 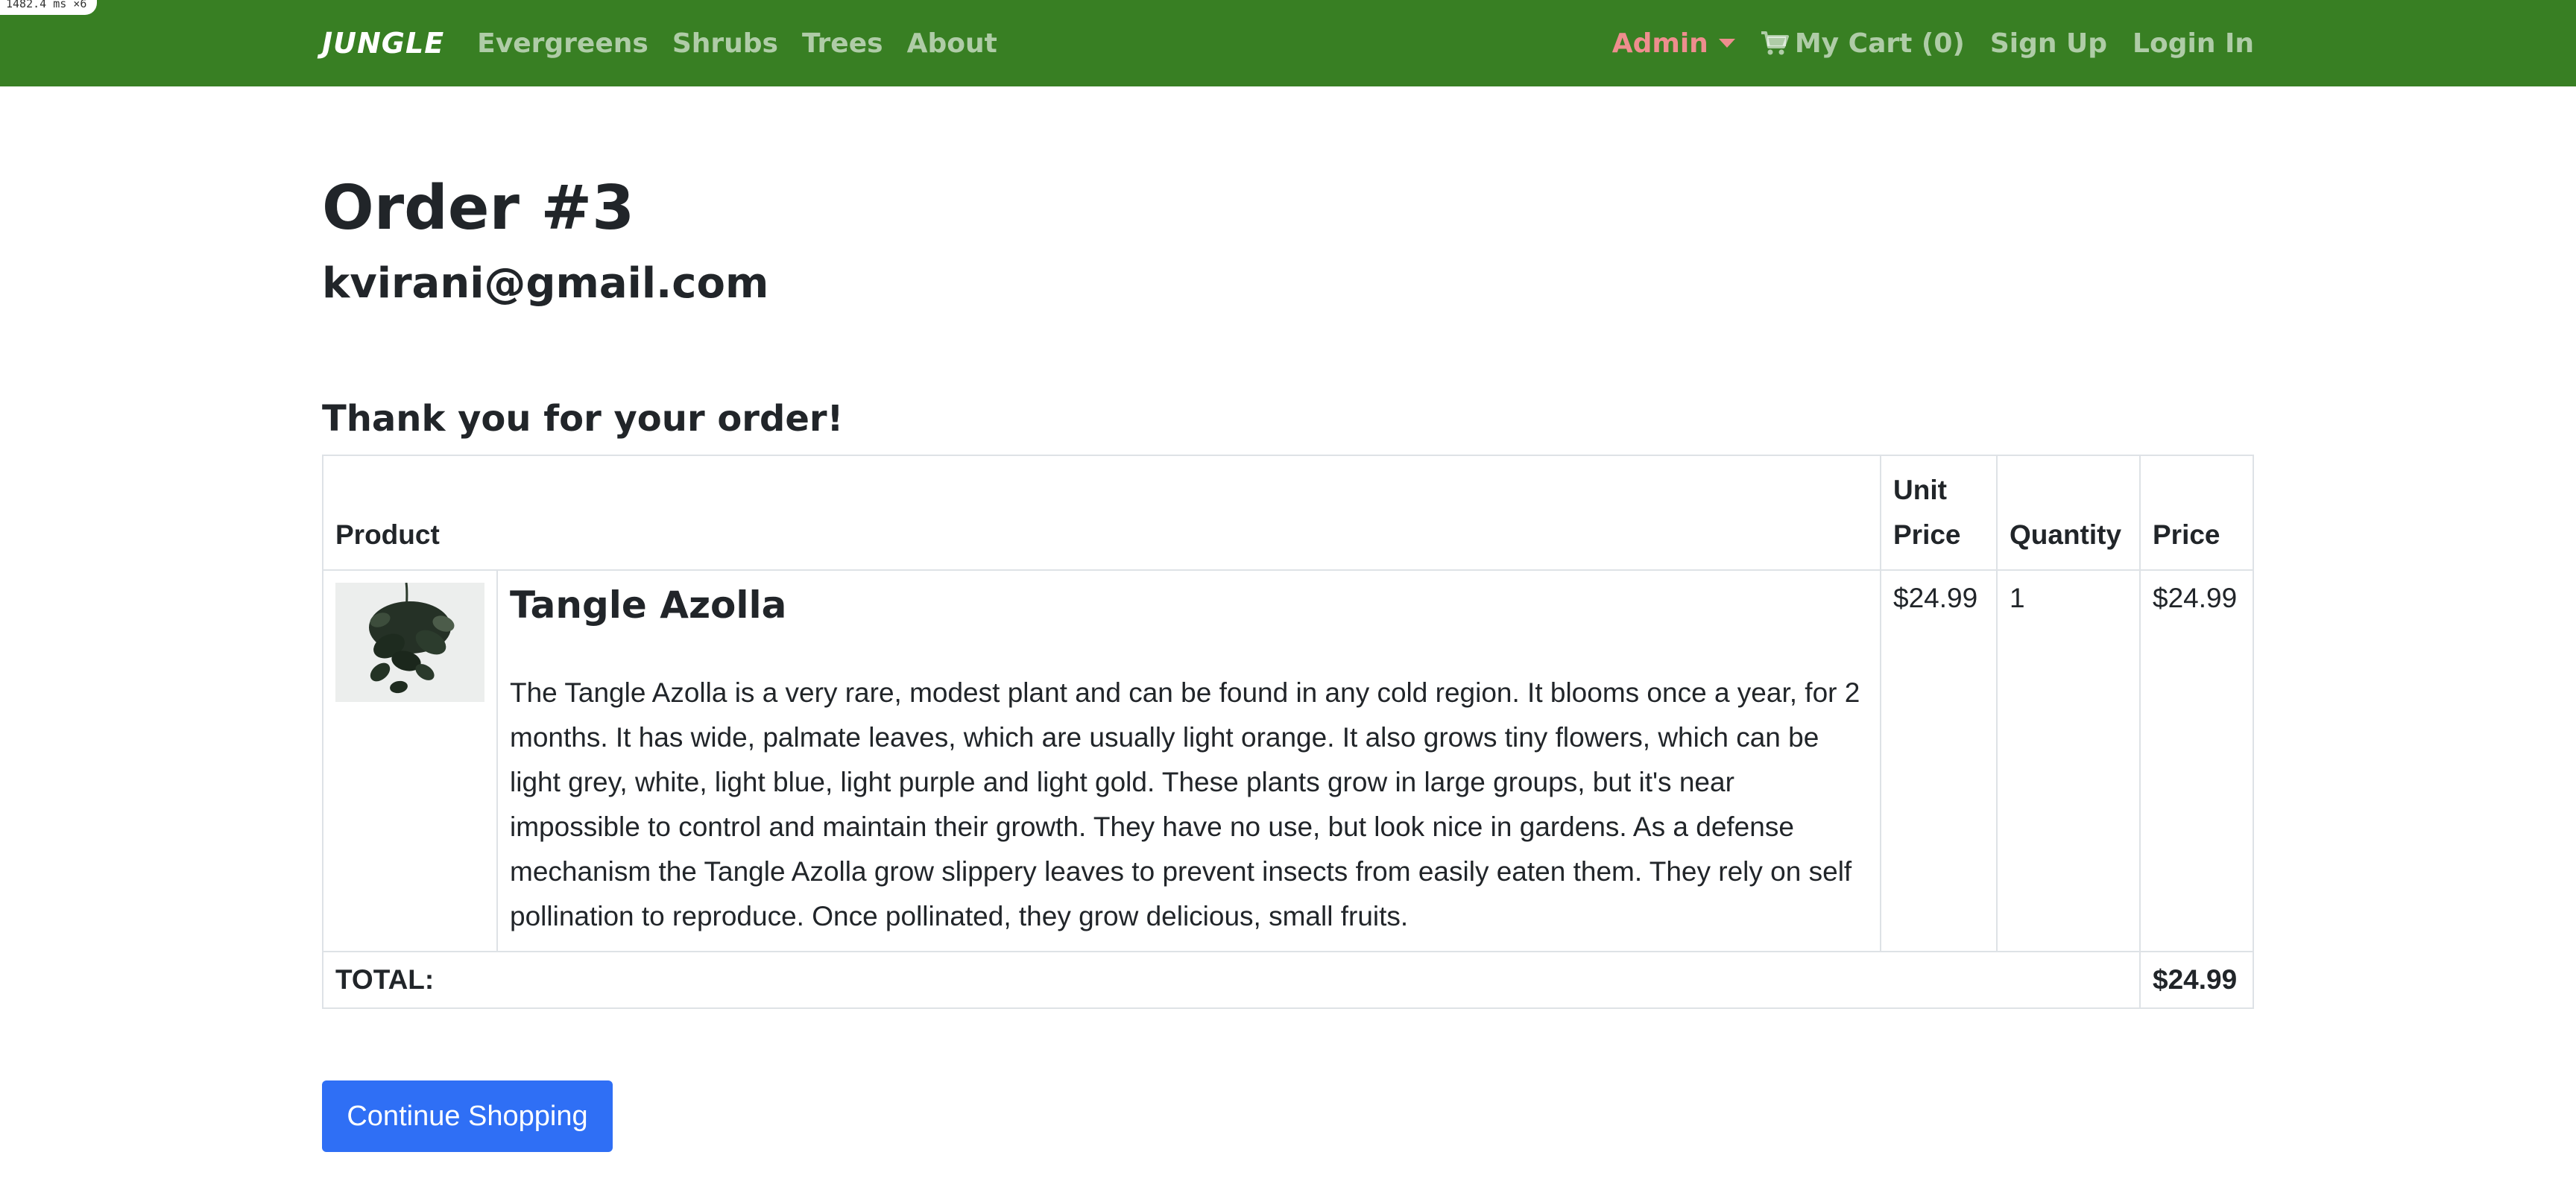 What do you see at coordinates (2194, 43) in the screenshot?
I see `login-link: Login In` at bounding box center [2194, 43].